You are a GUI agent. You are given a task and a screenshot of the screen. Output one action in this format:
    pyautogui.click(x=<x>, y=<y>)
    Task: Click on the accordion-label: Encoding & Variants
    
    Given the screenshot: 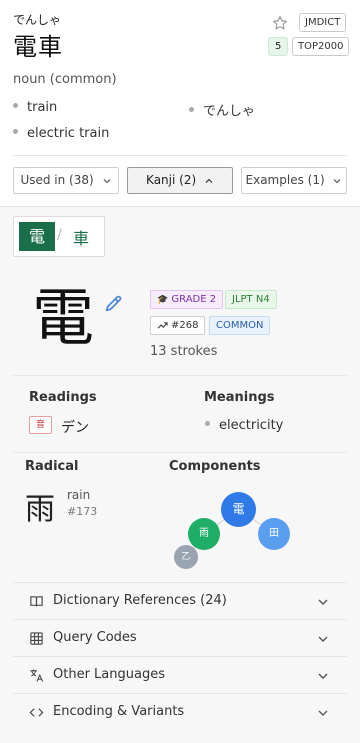 What is the action you would take?
    pyautogui.click(x=119, y=711)
    